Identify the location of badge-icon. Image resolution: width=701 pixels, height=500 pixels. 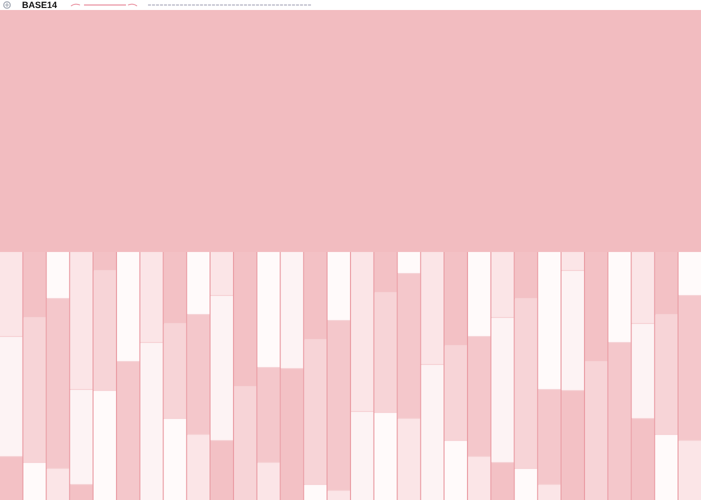
(7, 5).